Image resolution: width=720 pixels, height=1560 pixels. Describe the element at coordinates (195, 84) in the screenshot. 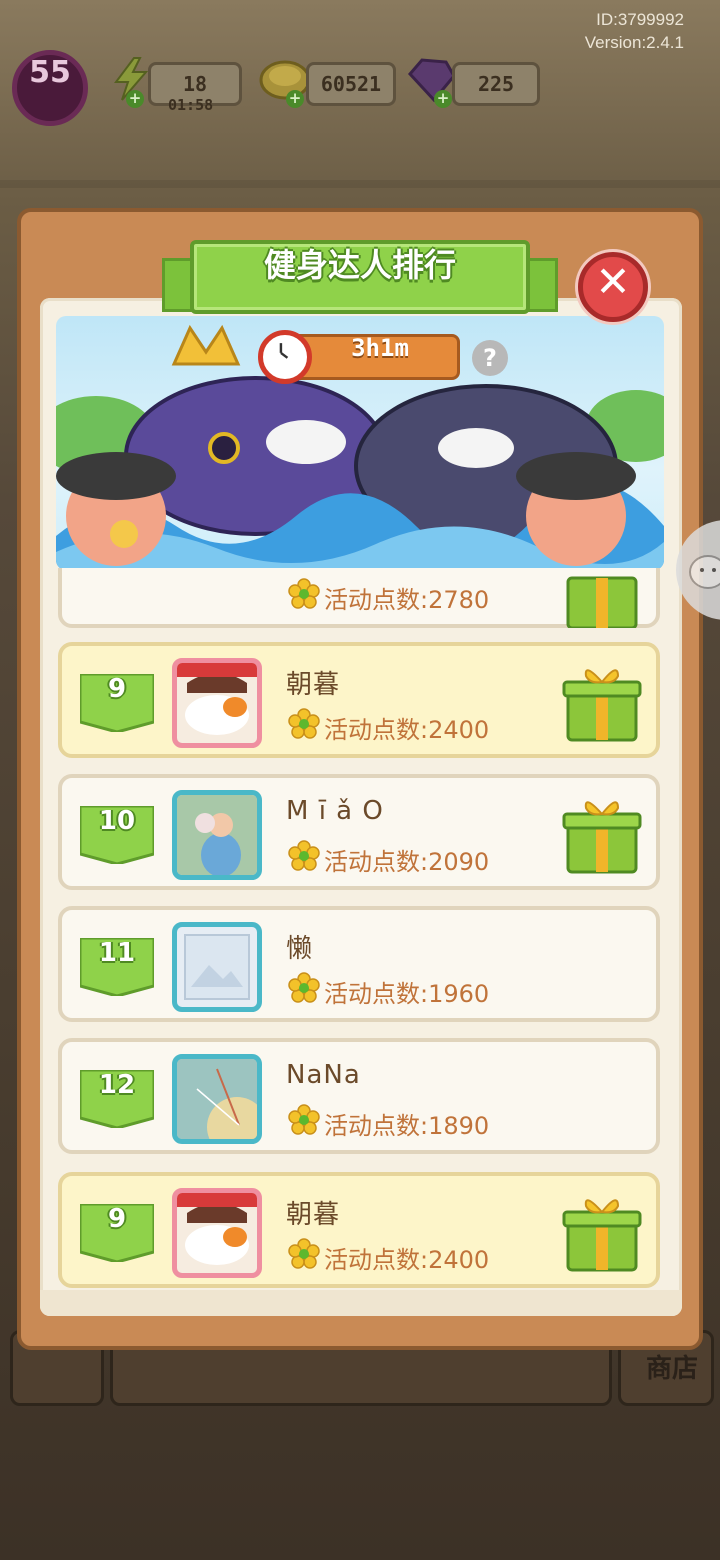

I see `energy-value: 18` at that location.